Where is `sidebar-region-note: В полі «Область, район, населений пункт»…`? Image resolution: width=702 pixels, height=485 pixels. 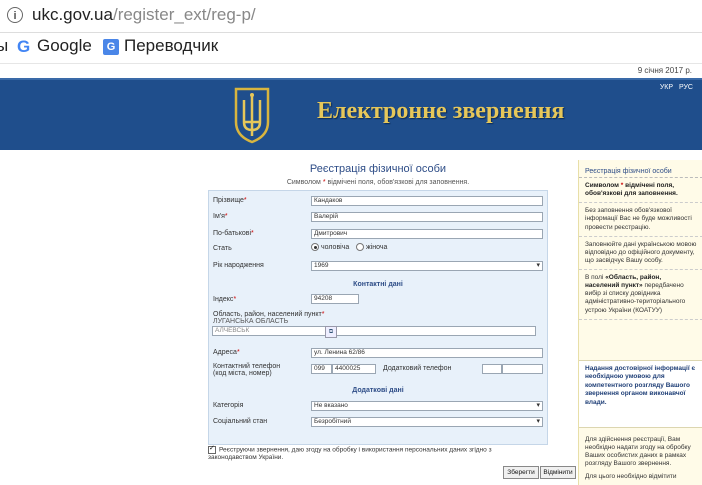 sidebar-region-note: В полі «Область, район, населений пункт»… is located at coordinates (640, 295).